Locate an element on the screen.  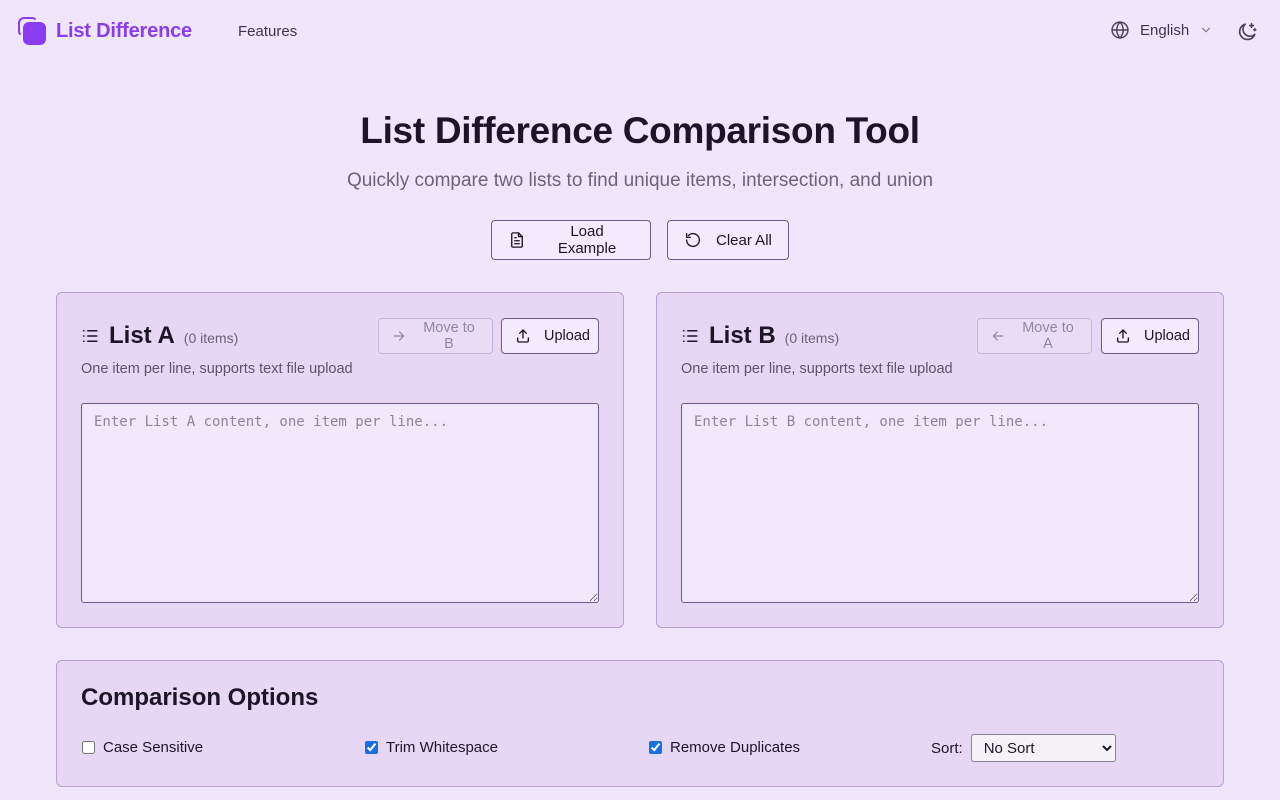
sort-select: No Sort is located at coordinates (1043, 748).